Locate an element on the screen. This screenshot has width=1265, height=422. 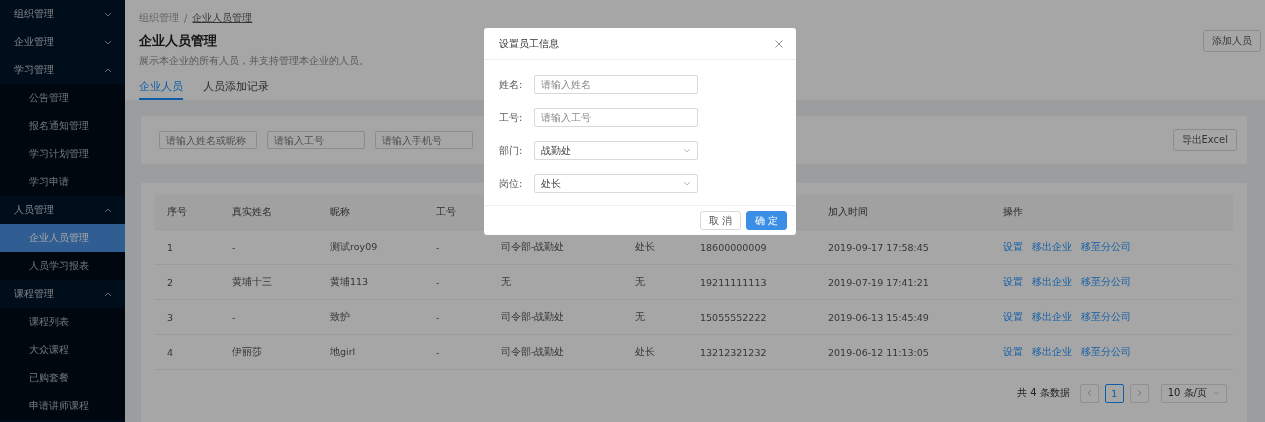
column-header: 序号 is located at coordinates (177, 211).